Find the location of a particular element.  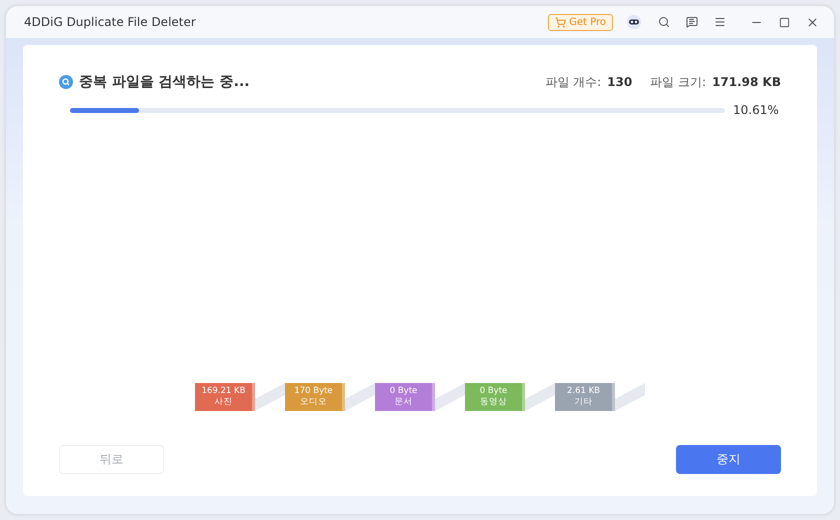

category-tile: 170 Byte 오디오 is located at coordinates (315, 397).